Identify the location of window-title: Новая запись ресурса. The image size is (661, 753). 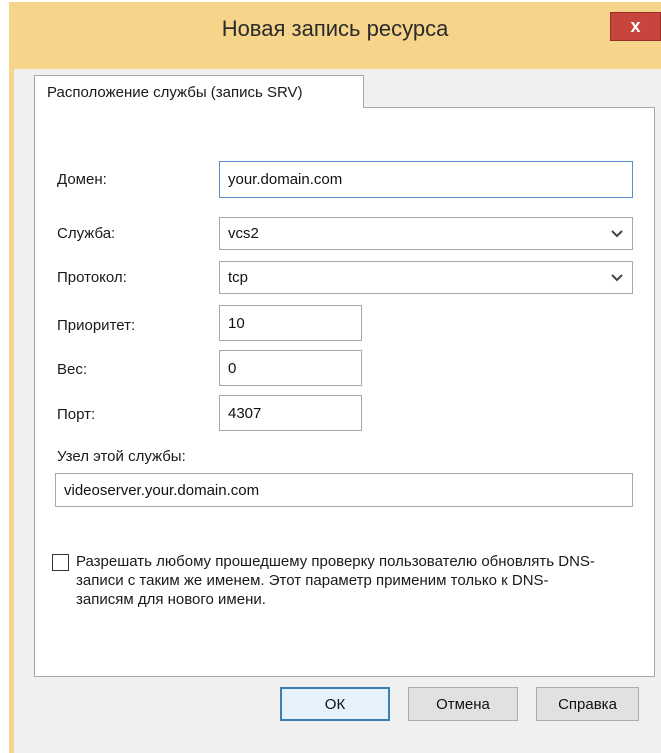
(335, 28).